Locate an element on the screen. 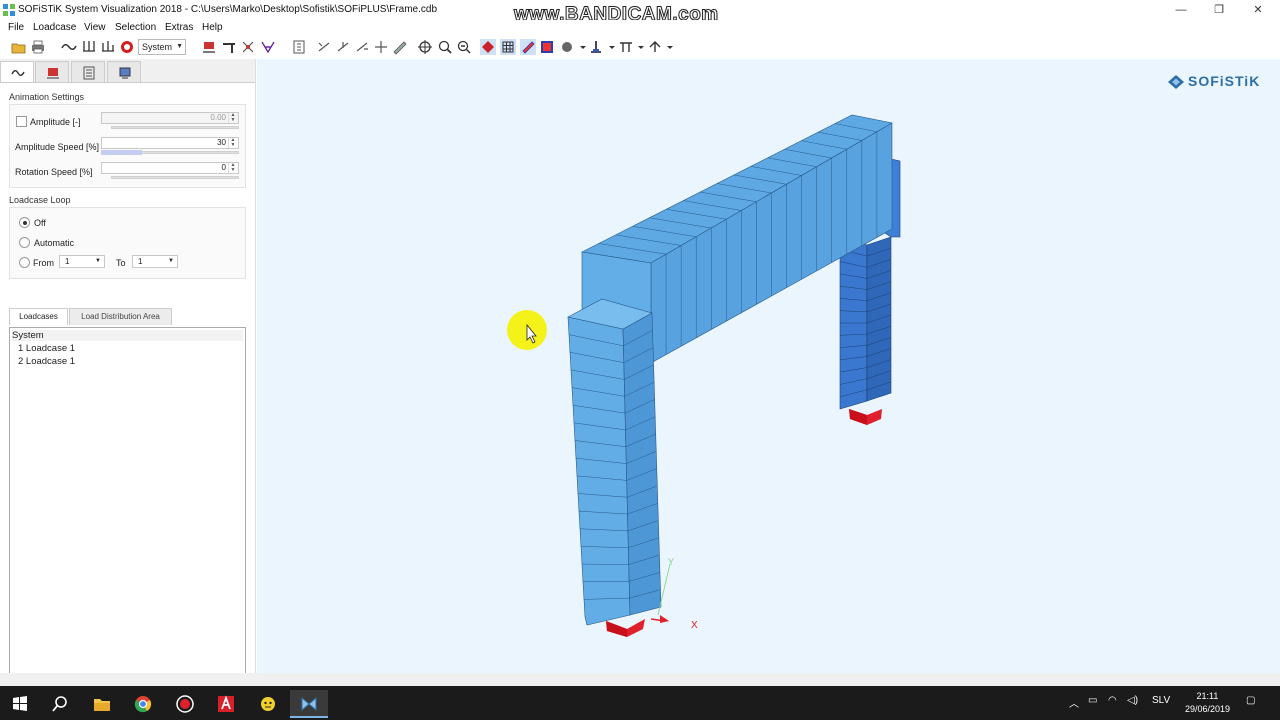 The height and width of the screenshot is (720, 1280). loop-automatic-label: Automatic is located at coordinates (54, 243).